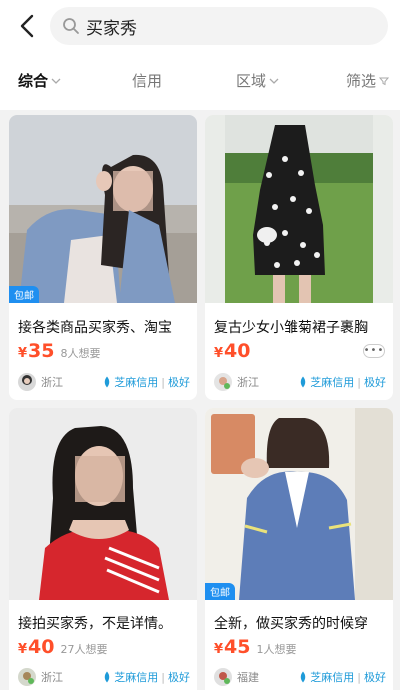 The image size is (400, 690). I want to click on filter-credit: 信用, so click(147, 80).